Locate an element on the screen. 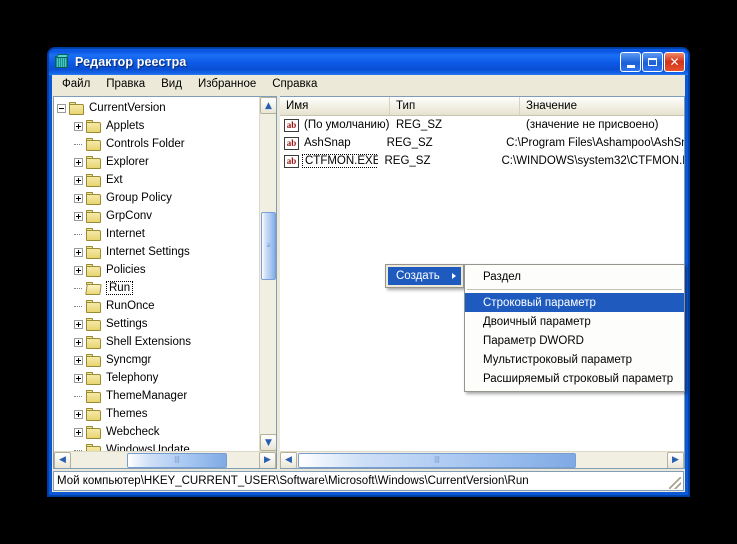 This screenshot has width=737, height=544. tree-vertical-scrollbar: ▲ ≡ ▼ is located at coordinates (267, 274).